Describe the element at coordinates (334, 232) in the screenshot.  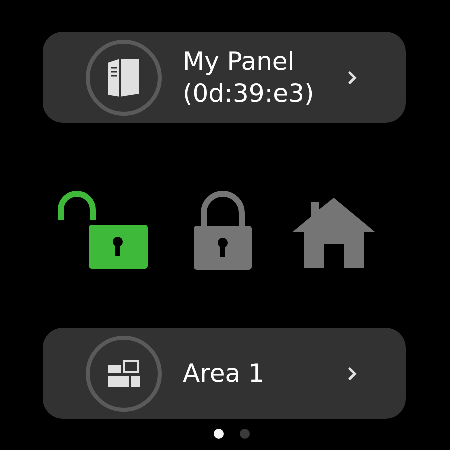
I see `home-icon` at that location.